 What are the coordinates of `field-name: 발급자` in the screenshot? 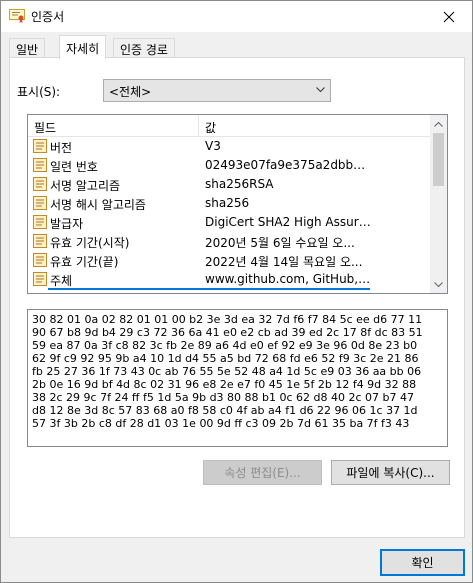 It's located at (67, 224).